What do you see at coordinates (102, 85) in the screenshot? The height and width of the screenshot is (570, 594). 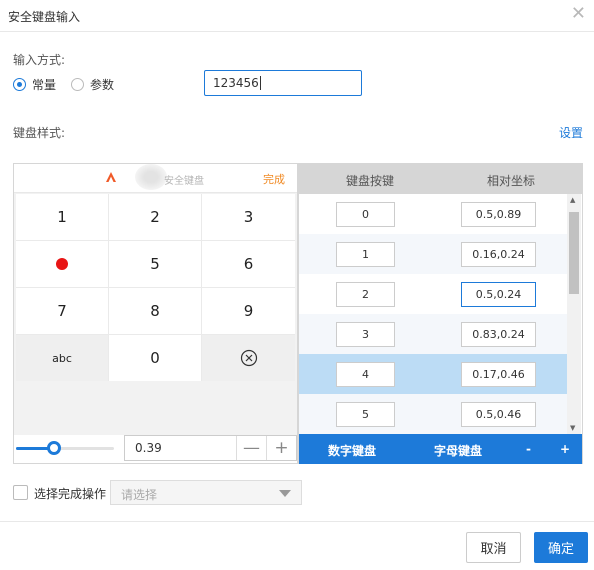 I see `radio-parameter-label: 参数` at bounding box center [102, 85].